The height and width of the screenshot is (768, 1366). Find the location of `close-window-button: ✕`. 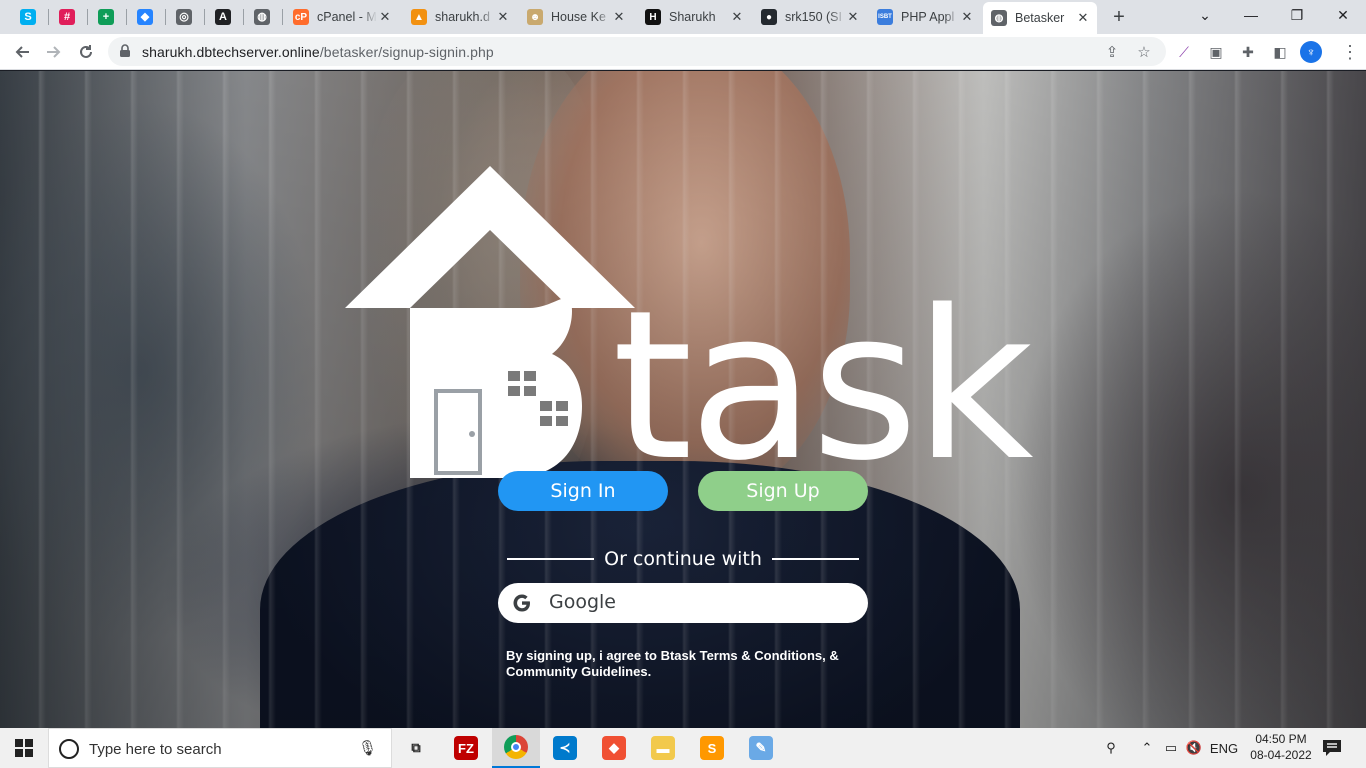

close-window-button: ✕ is located at coordinates (1343, 15).